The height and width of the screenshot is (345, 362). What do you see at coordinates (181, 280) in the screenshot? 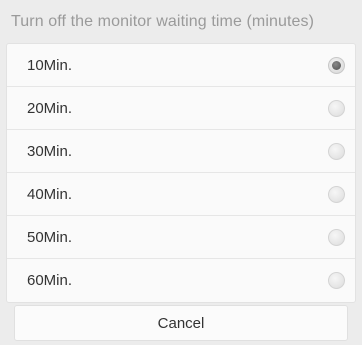
I see `option-60min: 60Min.` at bounding box center [181, 280].